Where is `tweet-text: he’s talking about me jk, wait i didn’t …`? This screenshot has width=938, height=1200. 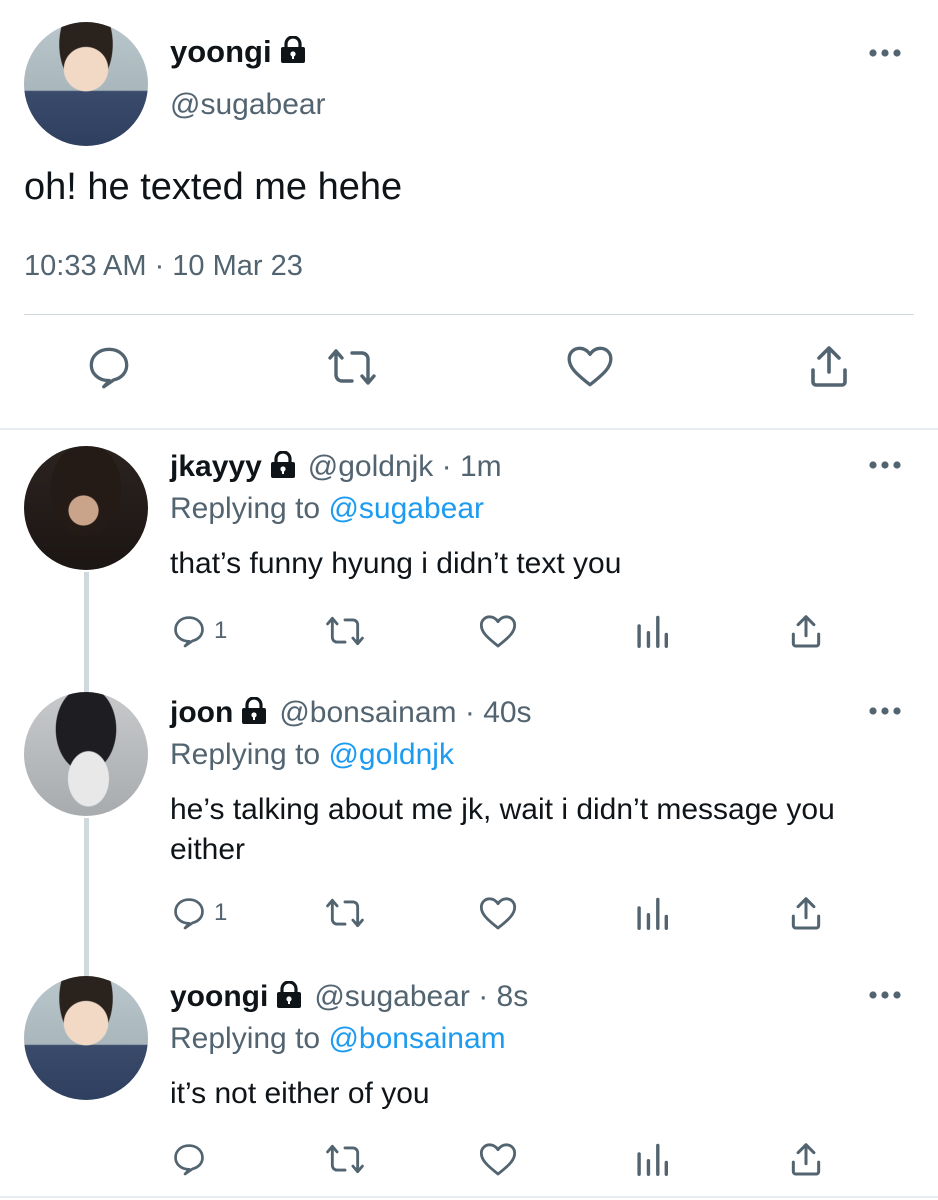 tweet-text: he’s talking about me jk, wait i didn’t … is located at coordinates (502, 829).